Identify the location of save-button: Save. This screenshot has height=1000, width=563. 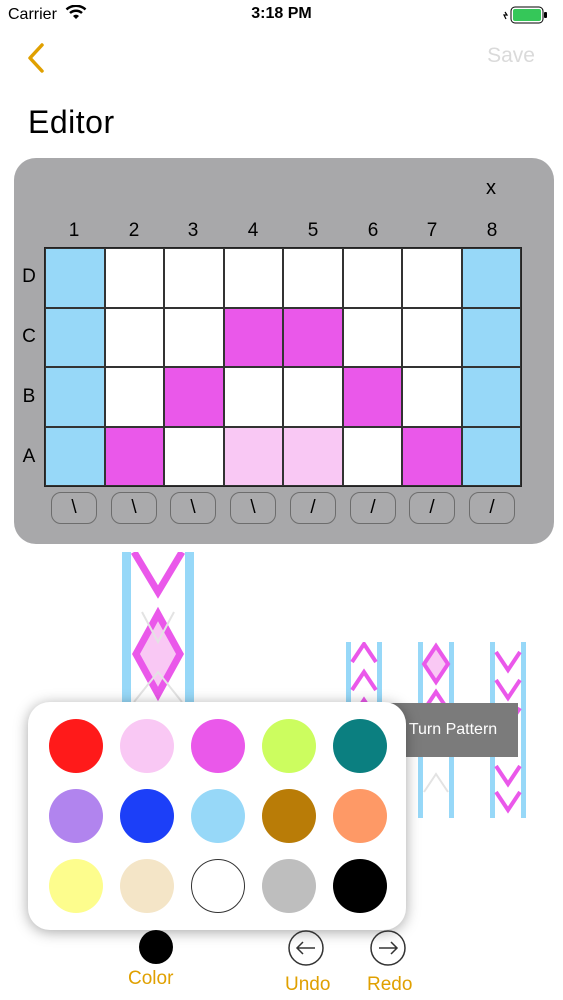
(511, 56).